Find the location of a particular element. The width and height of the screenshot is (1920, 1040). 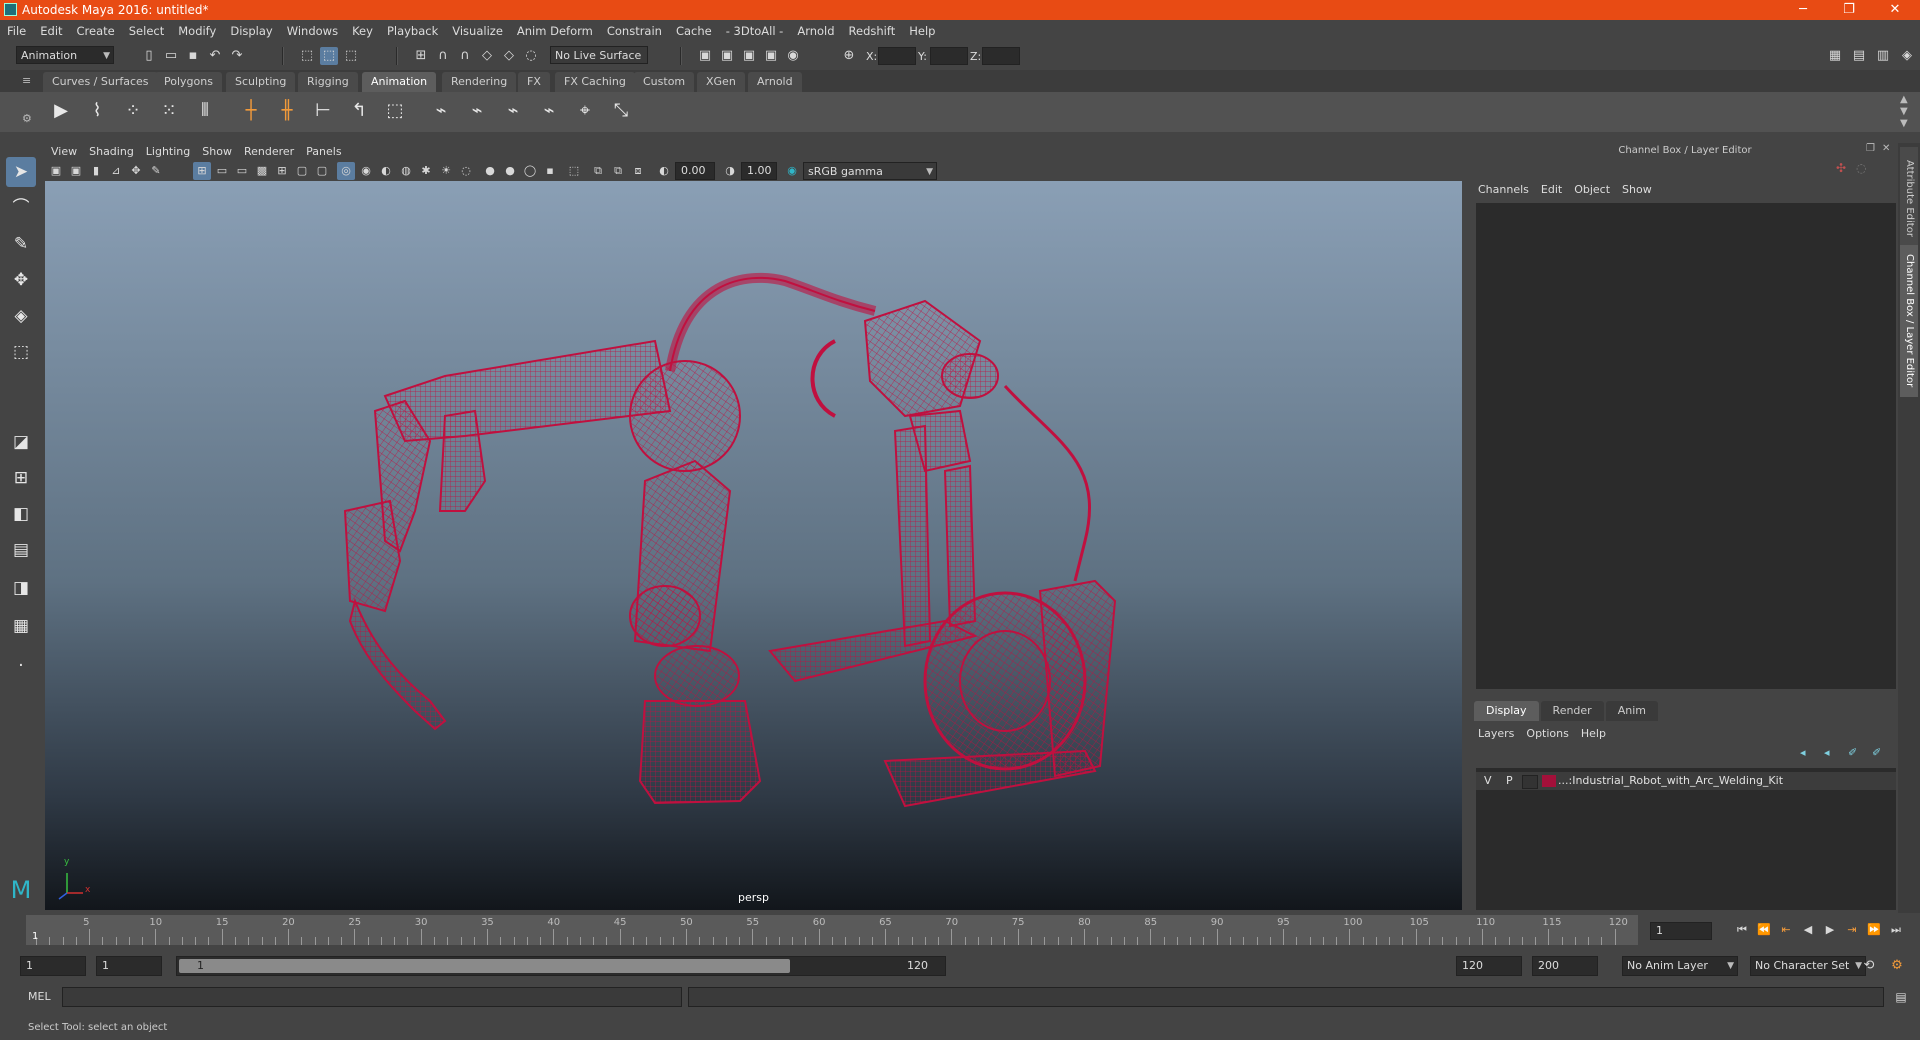

snap-curve-icon: ∩ is located at coordinates (443, 56).